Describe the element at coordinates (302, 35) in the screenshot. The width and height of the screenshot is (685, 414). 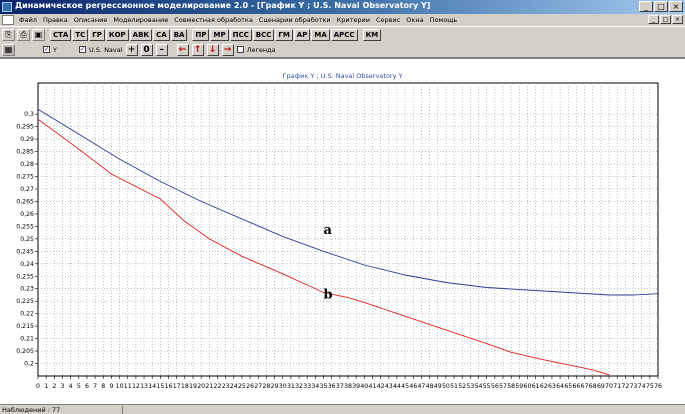
I see `toolbar-button-ar: АР` at that location.